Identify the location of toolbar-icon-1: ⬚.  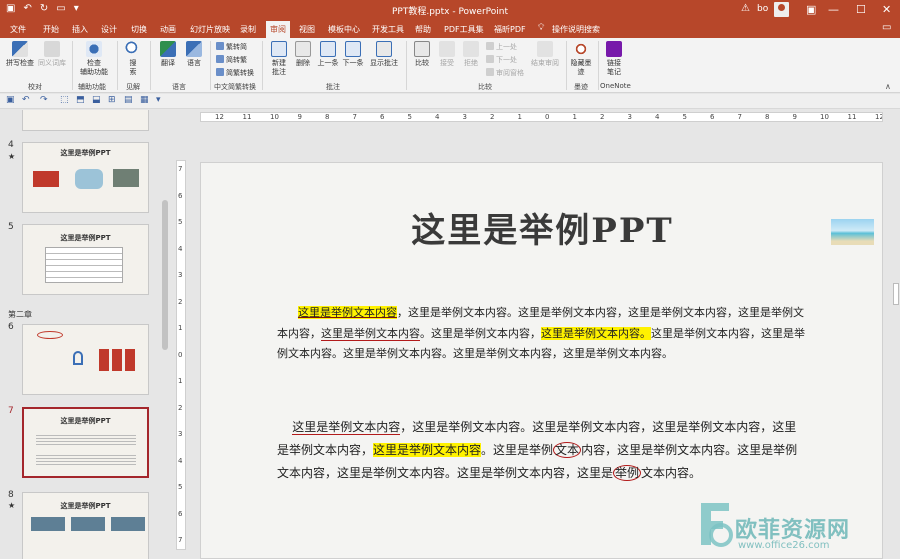
(64, 100).